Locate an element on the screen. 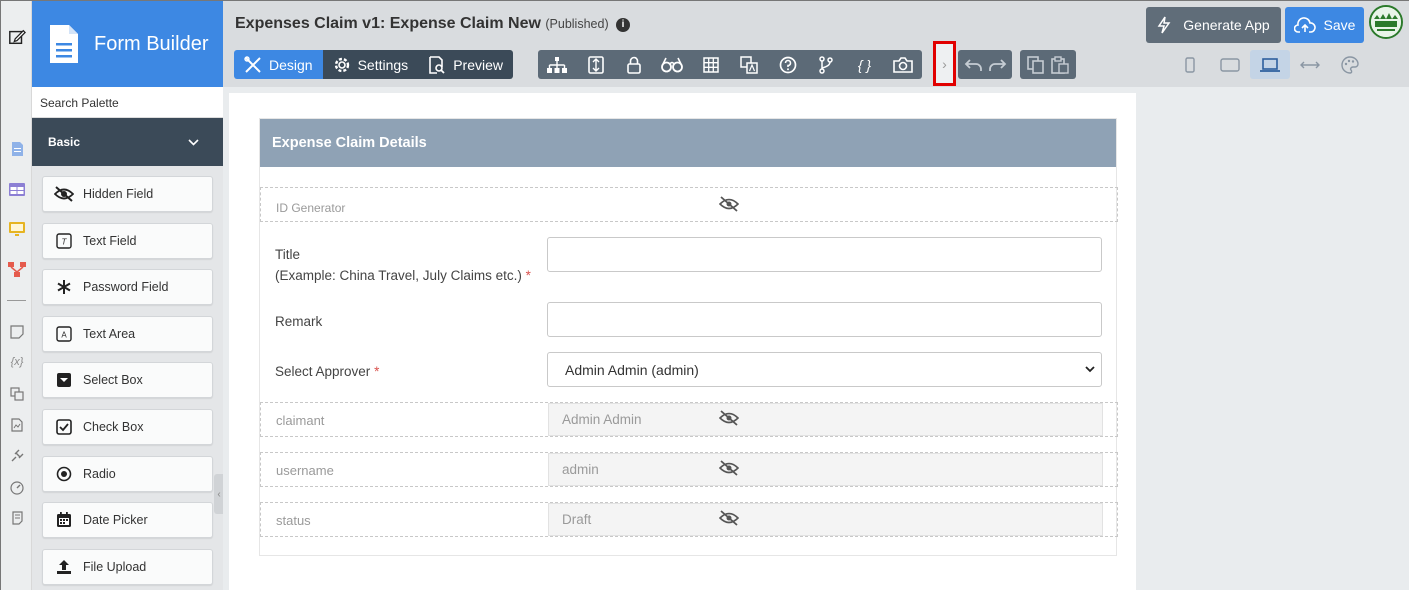  tab-label: Preview is located at coordinates (478, 64).